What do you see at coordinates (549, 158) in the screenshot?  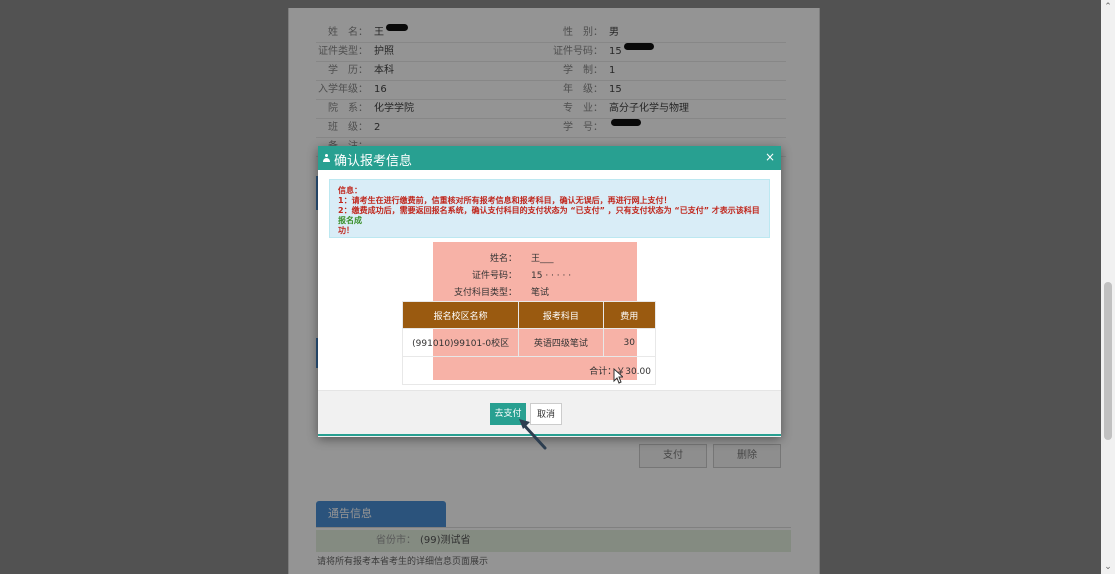 I see `modal-header: 确认报考信息 ×` at bounding box center [549, 158].